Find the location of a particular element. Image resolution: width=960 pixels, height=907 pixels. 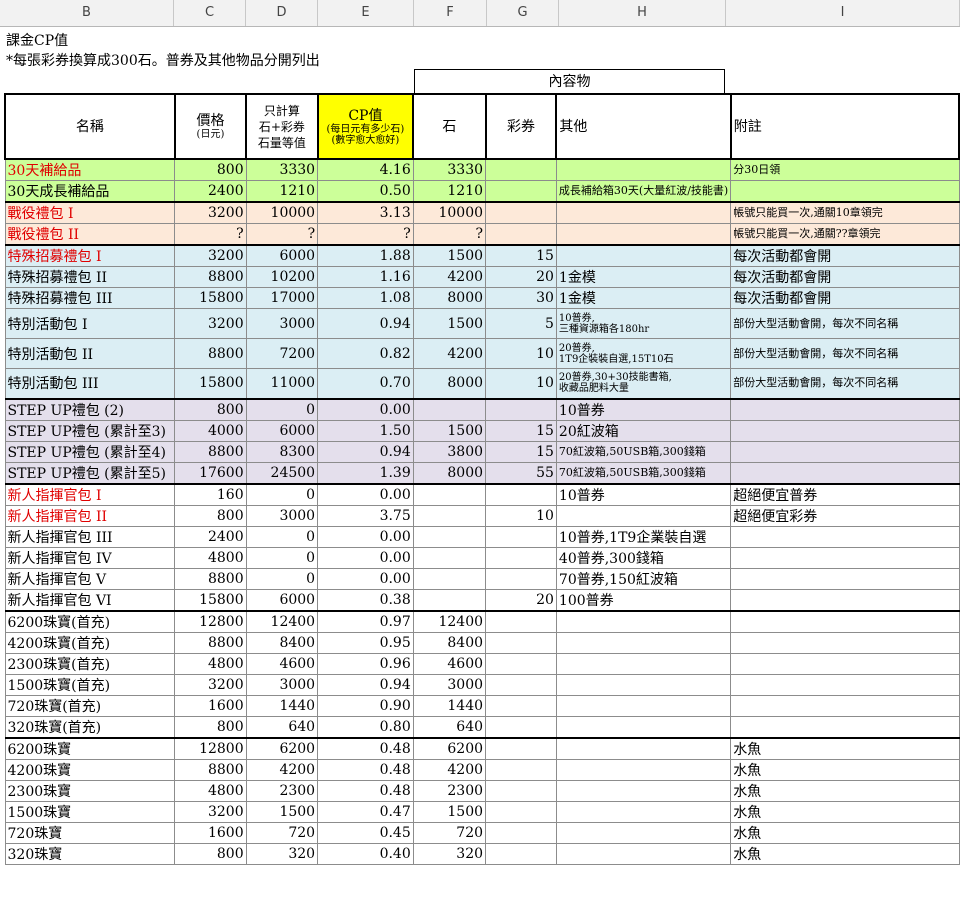

cell-cp: 1.50 is located at coordinates (365, 430).